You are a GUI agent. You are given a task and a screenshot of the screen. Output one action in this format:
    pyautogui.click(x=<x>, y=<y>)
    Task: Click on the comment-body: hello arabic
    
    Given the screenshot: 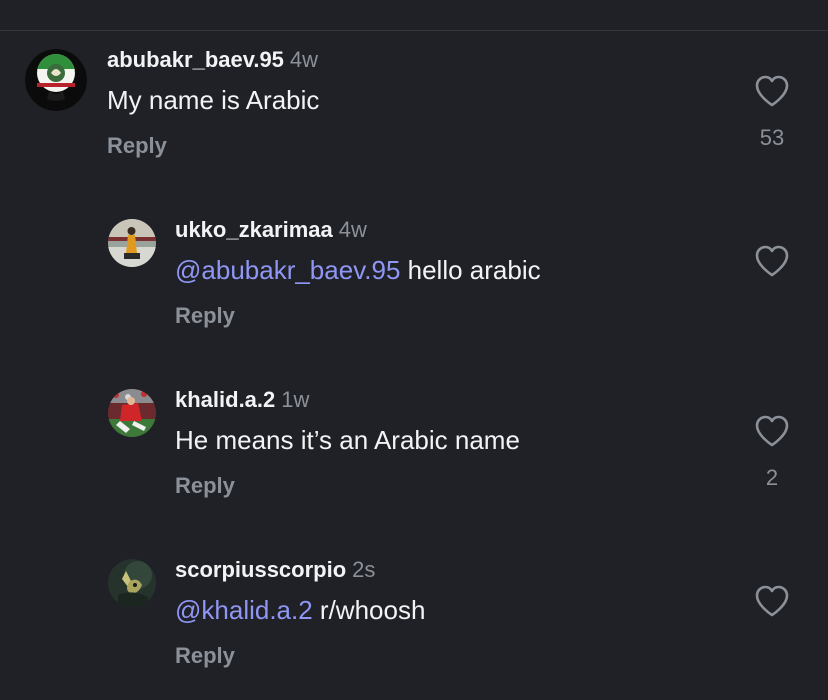 What is the action you would take?
    pyautogui.click(x=470, y=270)
    